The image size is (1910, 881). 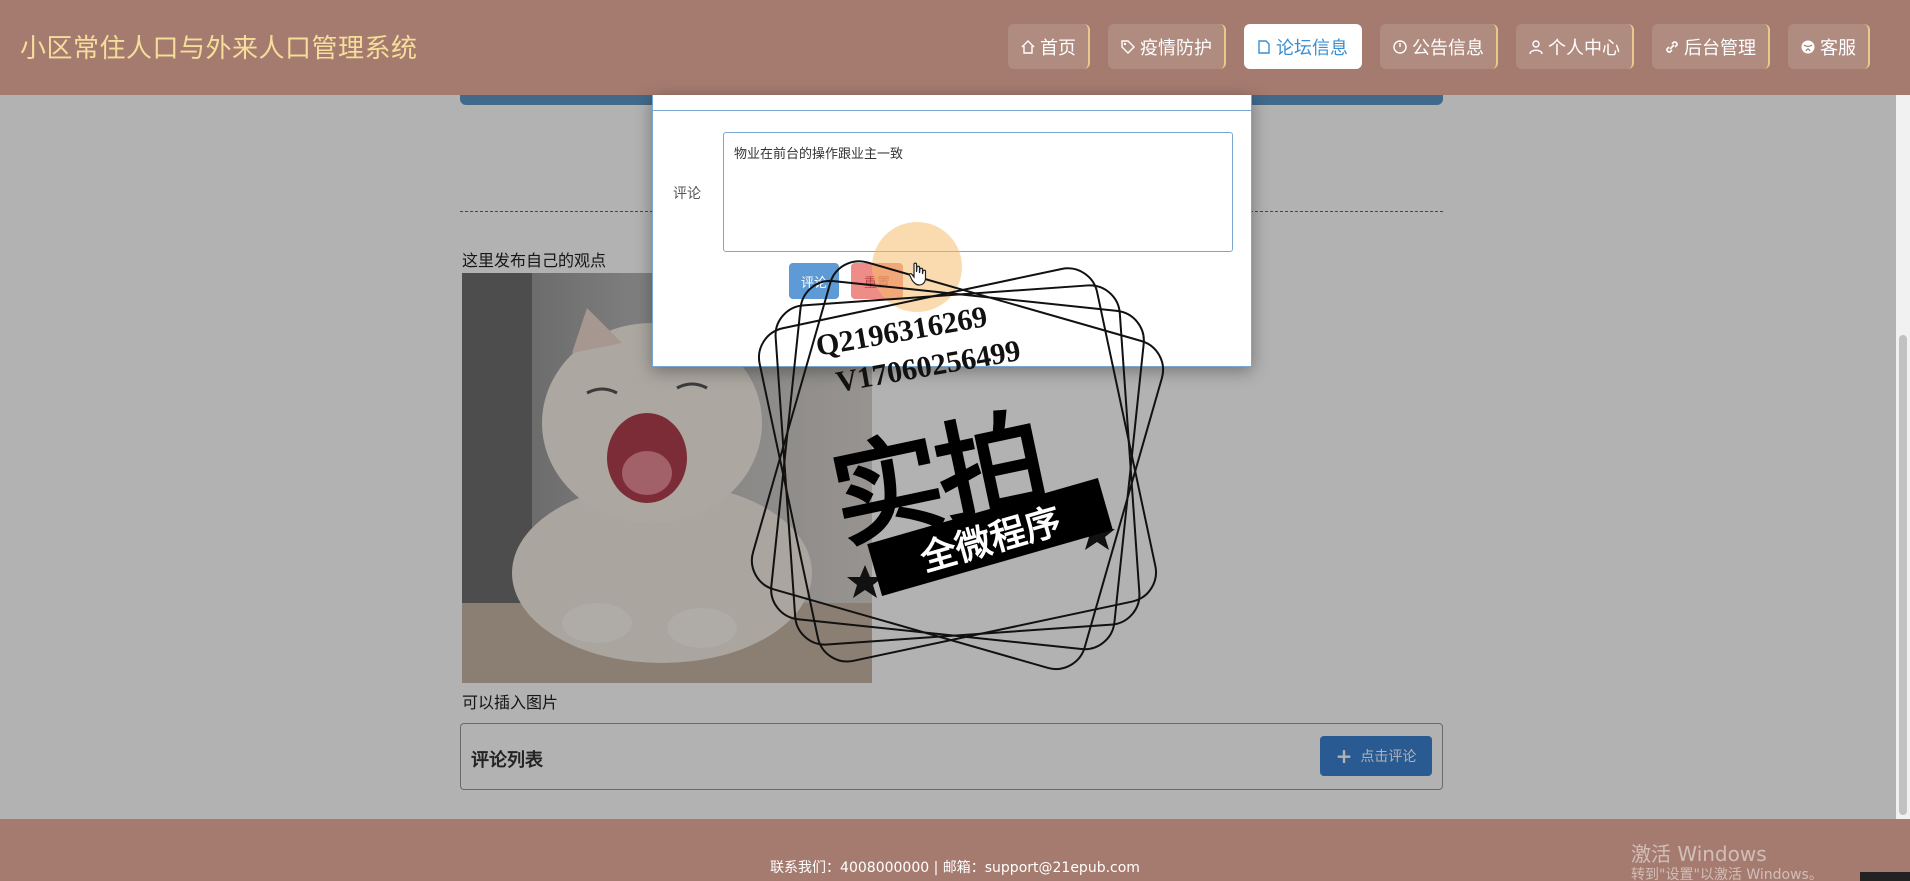 I want to click on footer-contact: 联系我们：4008000000 | 邮箱：support@21epub.com, so click(x=955, y=868).